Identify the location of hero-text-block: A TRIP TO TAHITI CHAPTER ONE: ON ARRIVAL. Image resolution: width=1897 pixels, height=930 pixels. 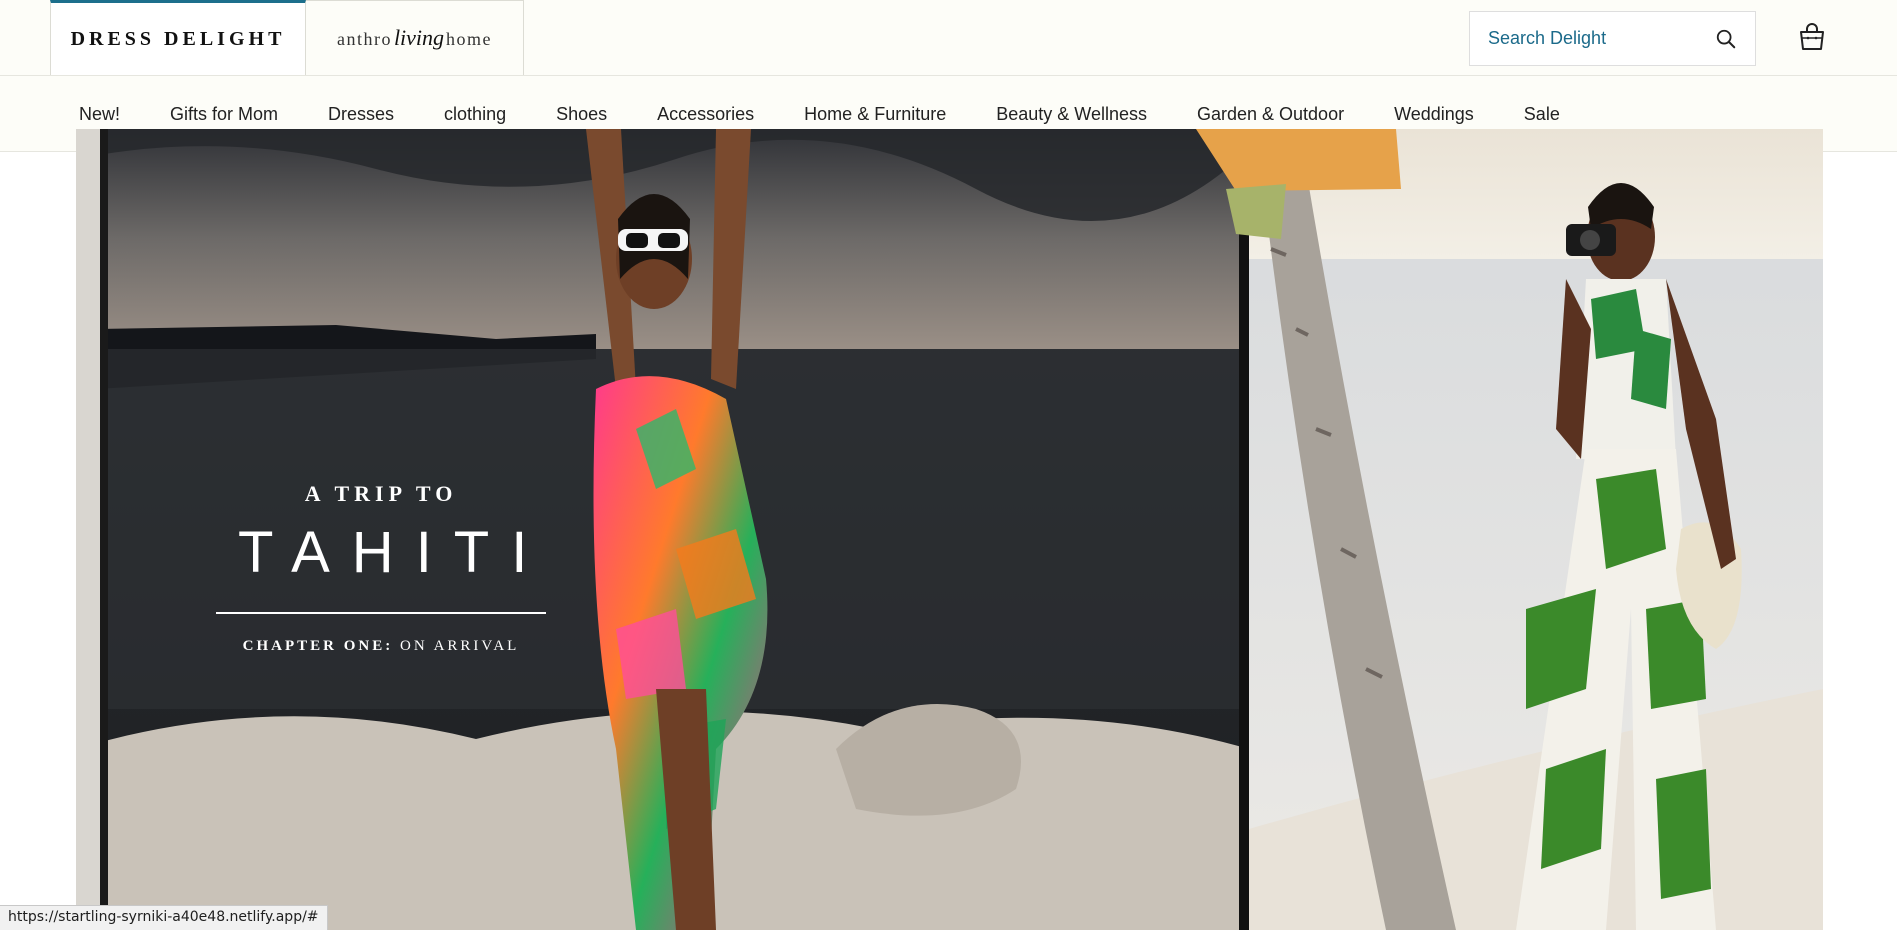
(381, 568).